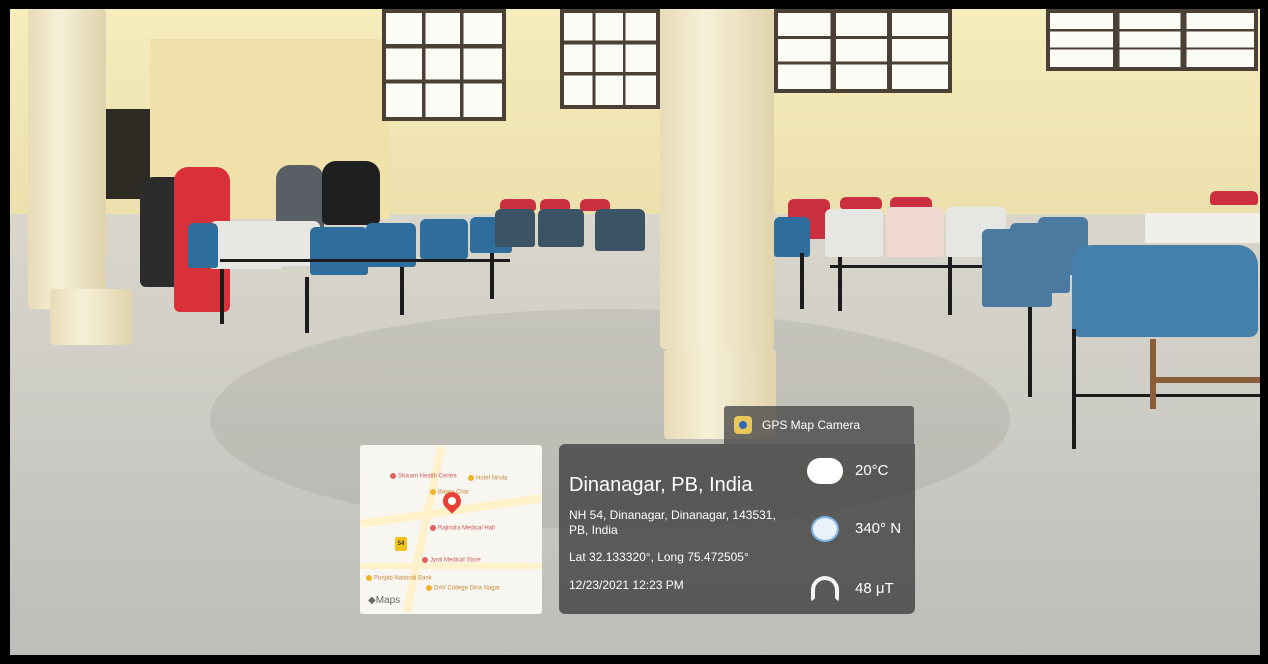 The image size is (1268, 664). I want to click on location-title: Dinanagar, PB, India, so click(661, 485).